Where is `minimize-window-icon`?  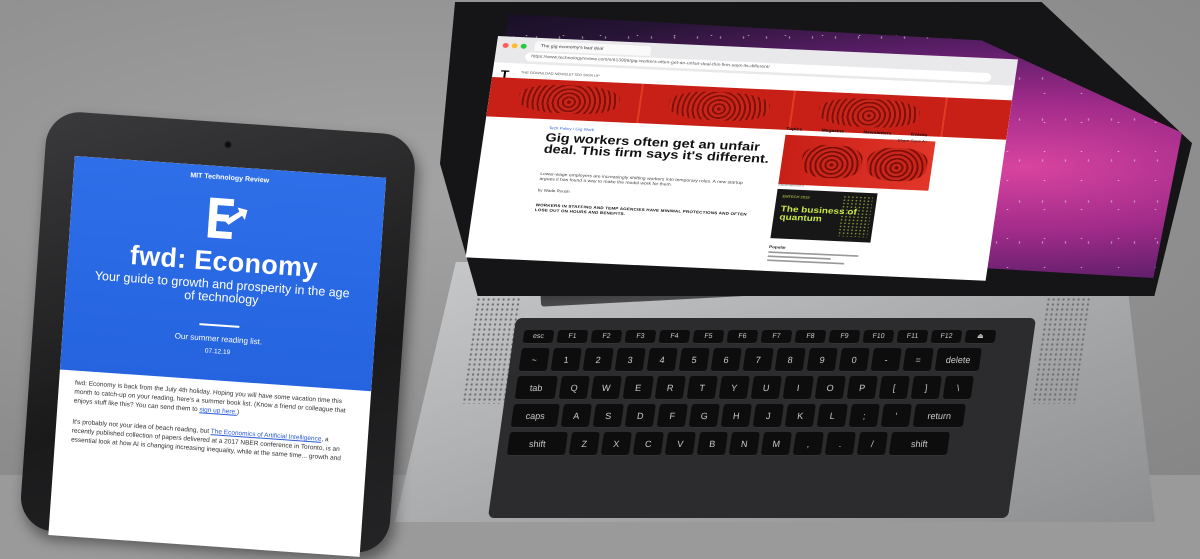
minimize-window-icon is located at coordinates (515, 46).